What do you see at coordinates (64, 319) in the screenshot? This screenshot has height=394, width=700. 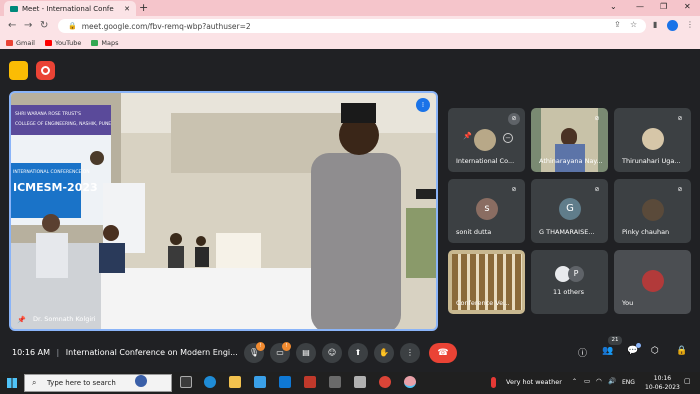 I see `main-speaker-name: Dr. Somnath Kolgiri` at bounding box center [64, 319].